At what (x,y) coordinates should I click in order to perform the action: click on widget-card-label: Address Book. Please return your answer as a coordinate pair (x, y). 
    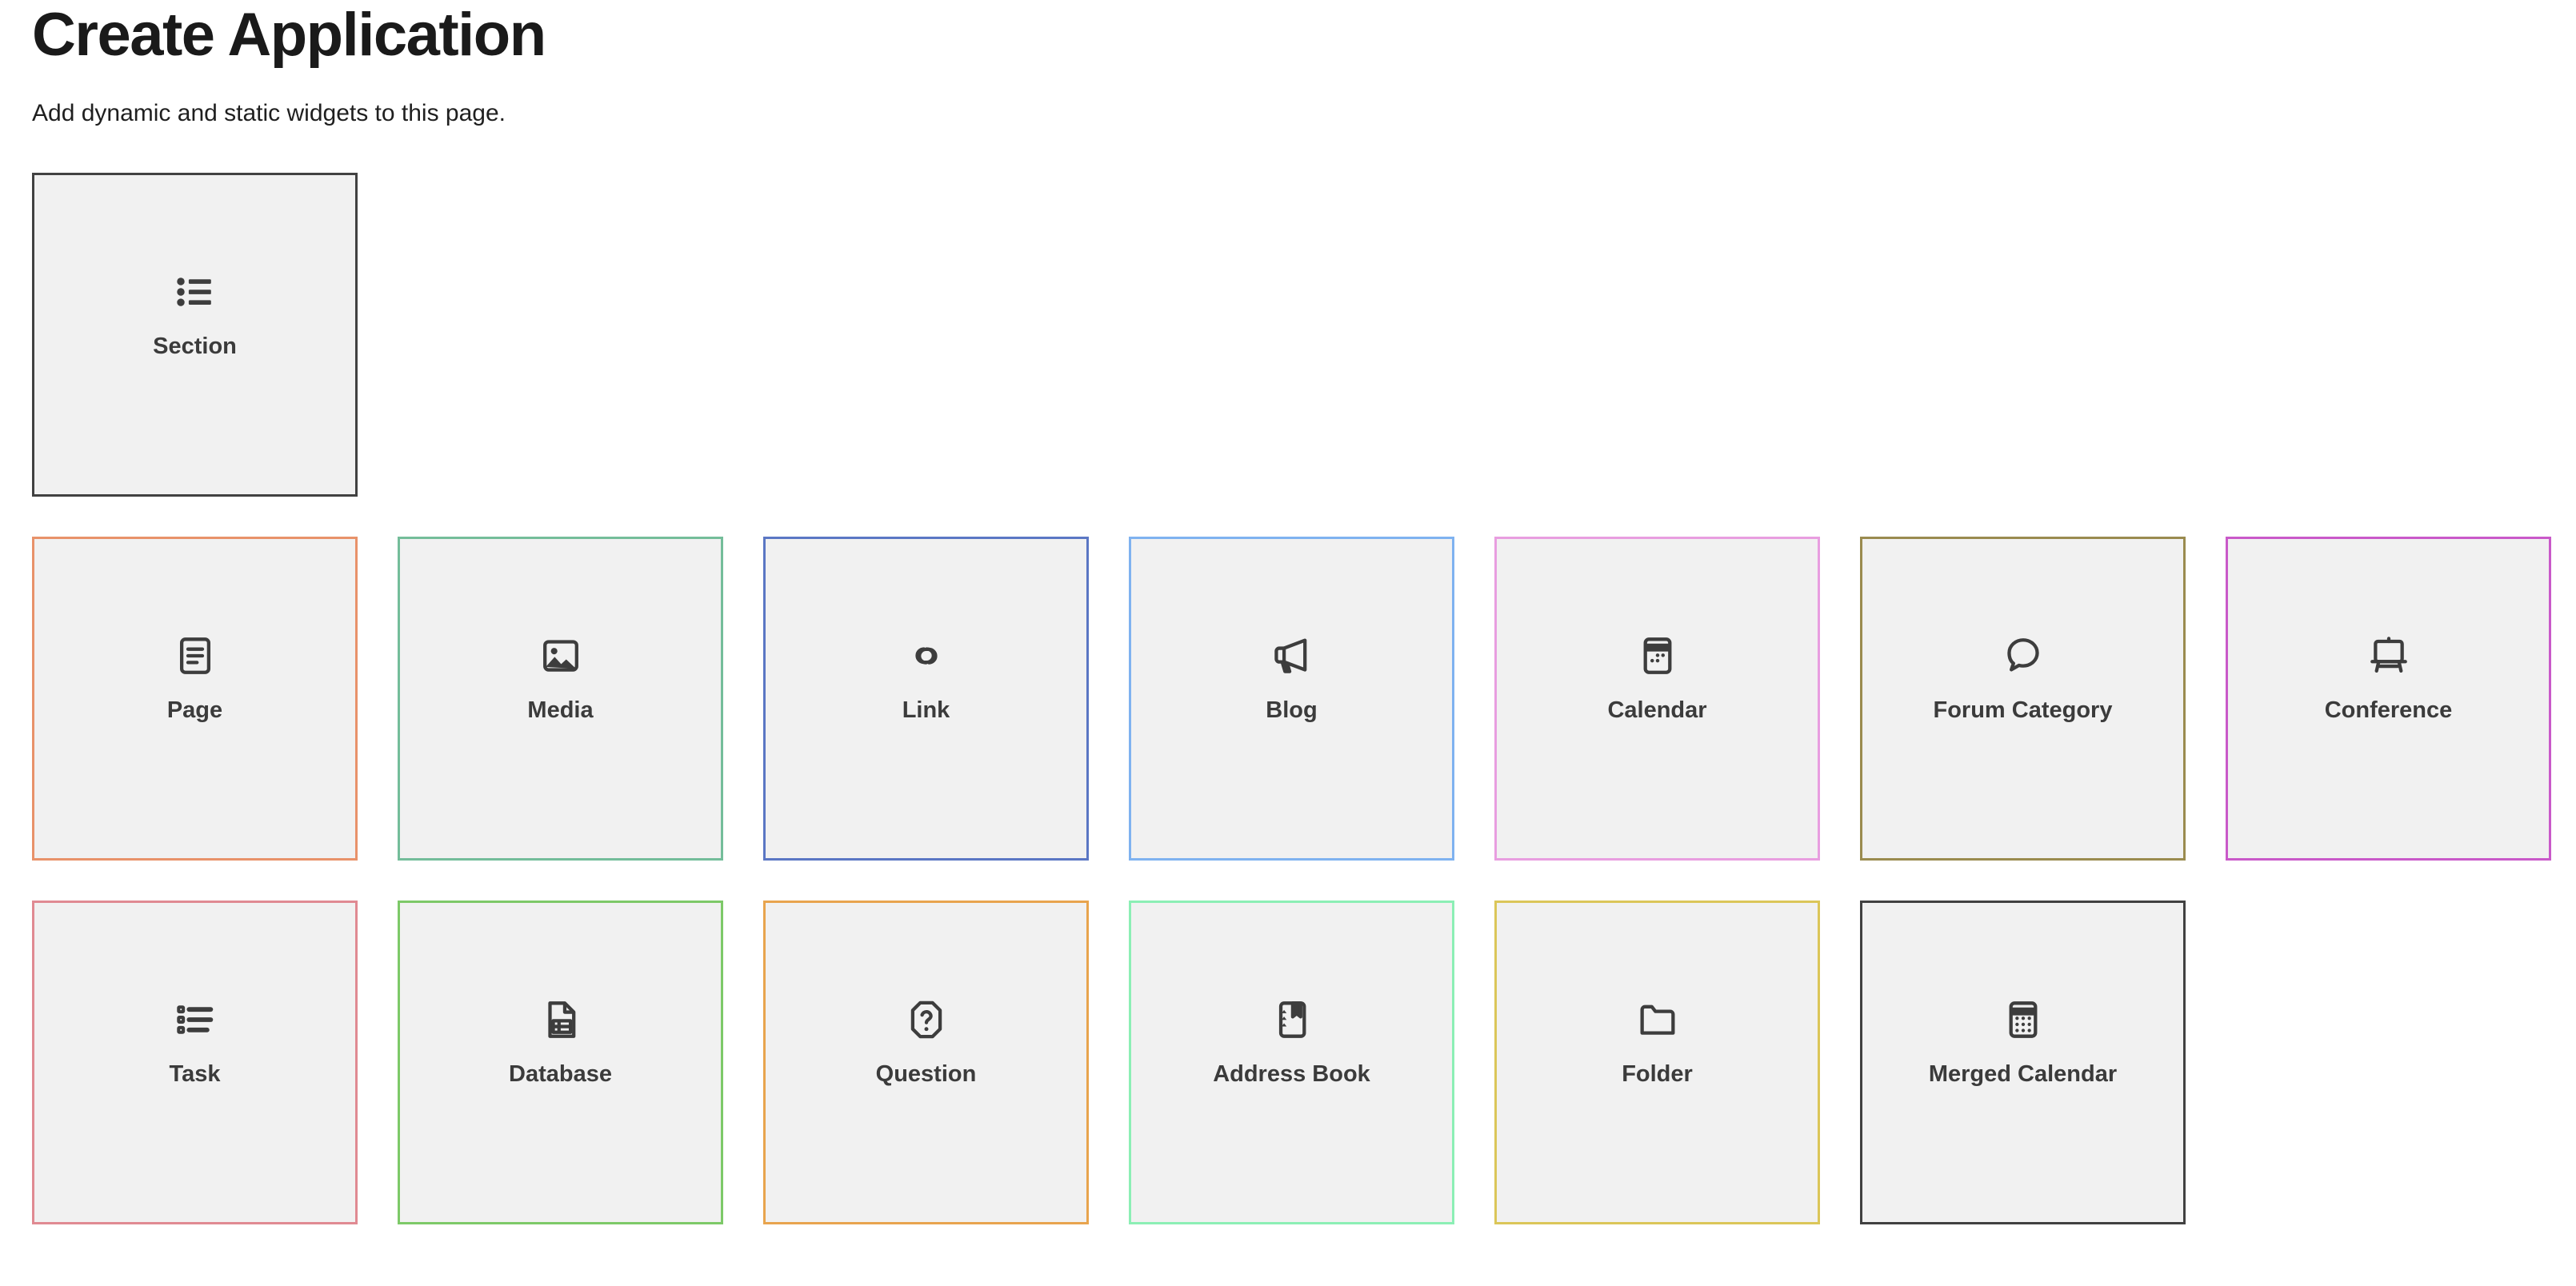
    Looking at the image, I should click on (1291, 1074).